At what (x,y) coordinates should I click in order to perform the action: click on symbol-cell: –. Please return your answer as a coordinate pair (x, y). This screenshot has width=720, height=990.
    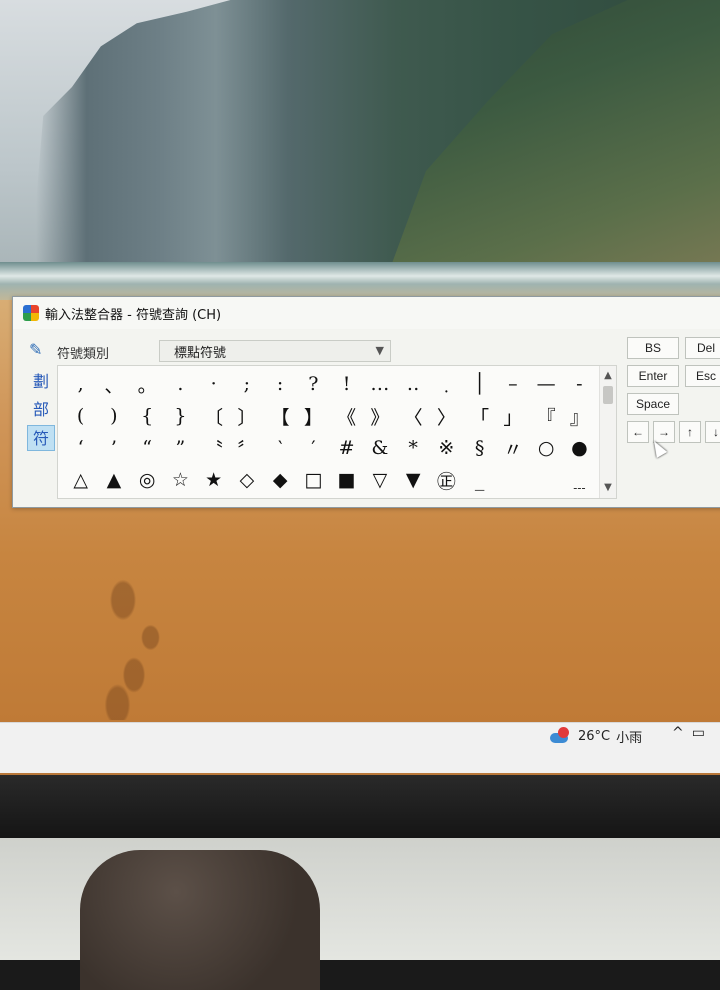
    Looking at the image, I should click on (512, 384).